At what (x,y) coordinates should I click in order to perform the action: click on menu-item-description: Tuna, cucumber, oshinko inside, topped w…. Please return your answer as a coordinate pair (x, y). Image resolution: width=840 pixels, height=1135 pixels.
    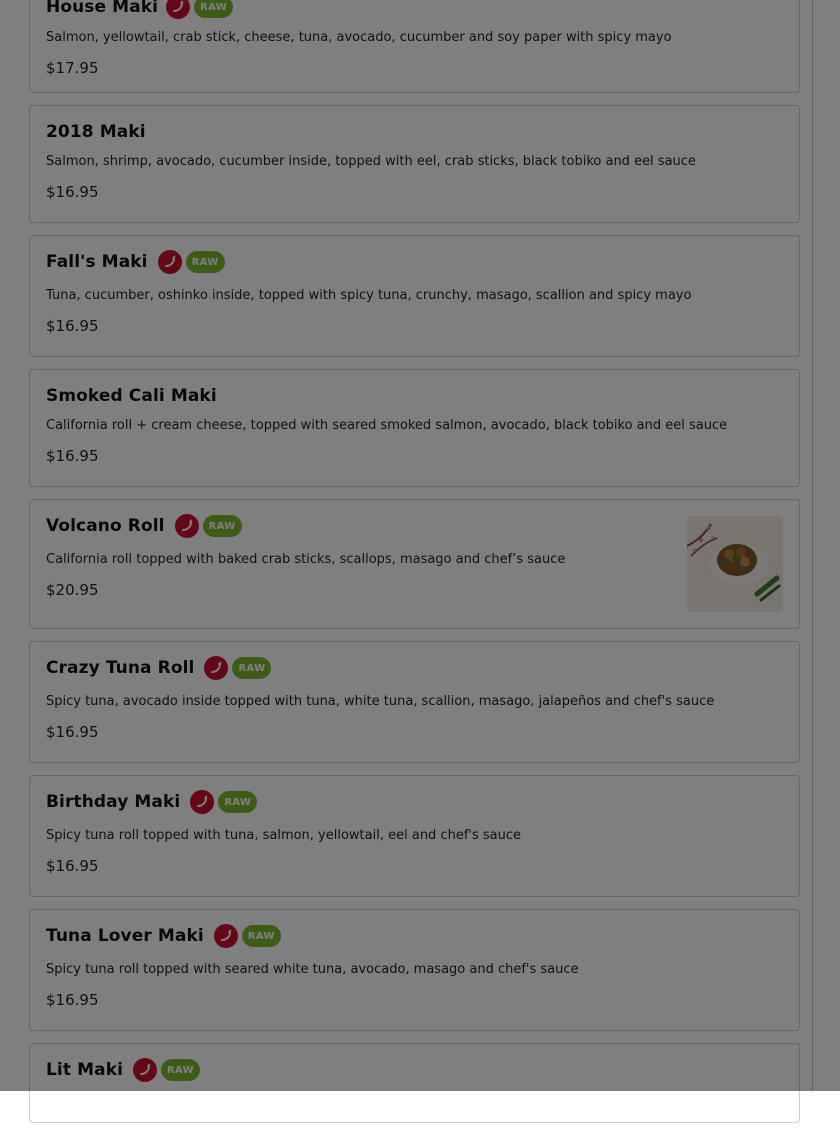
    Looking at the image, I should click on (369, 295).